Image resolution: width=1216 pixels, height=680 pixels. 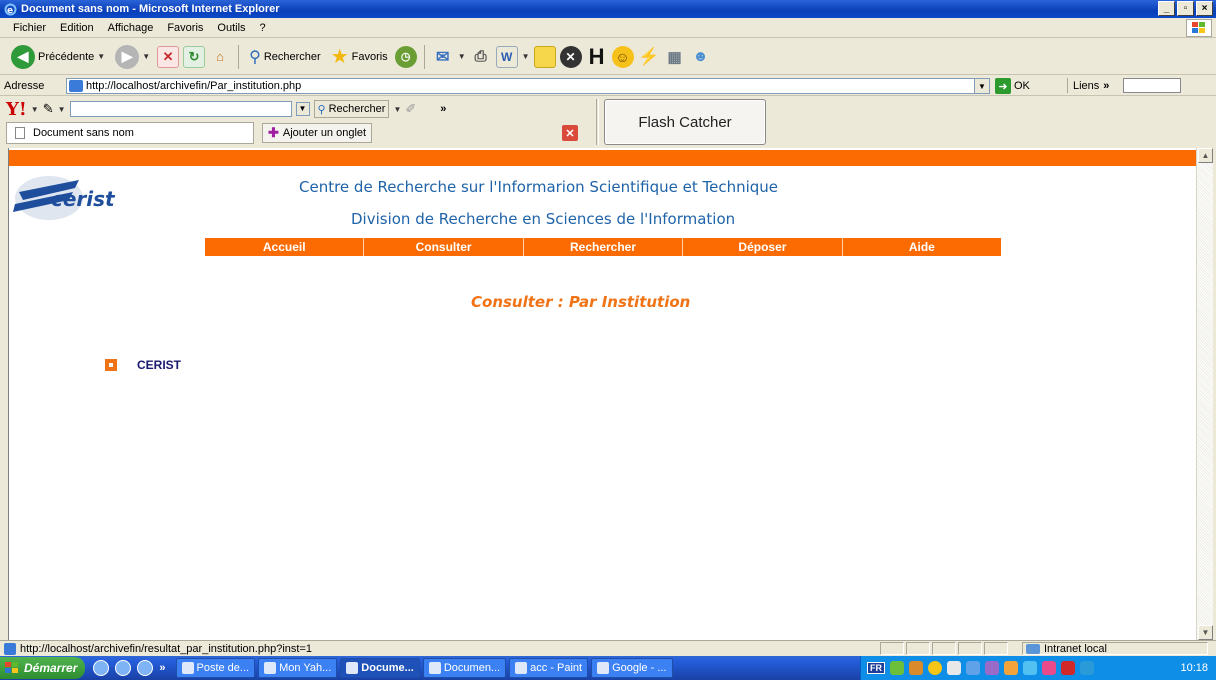 What do you see at coordinates (604, 247) in the screenshot?
I see `nav-rechercher: Rechercher` at bounding box center [604, 247].